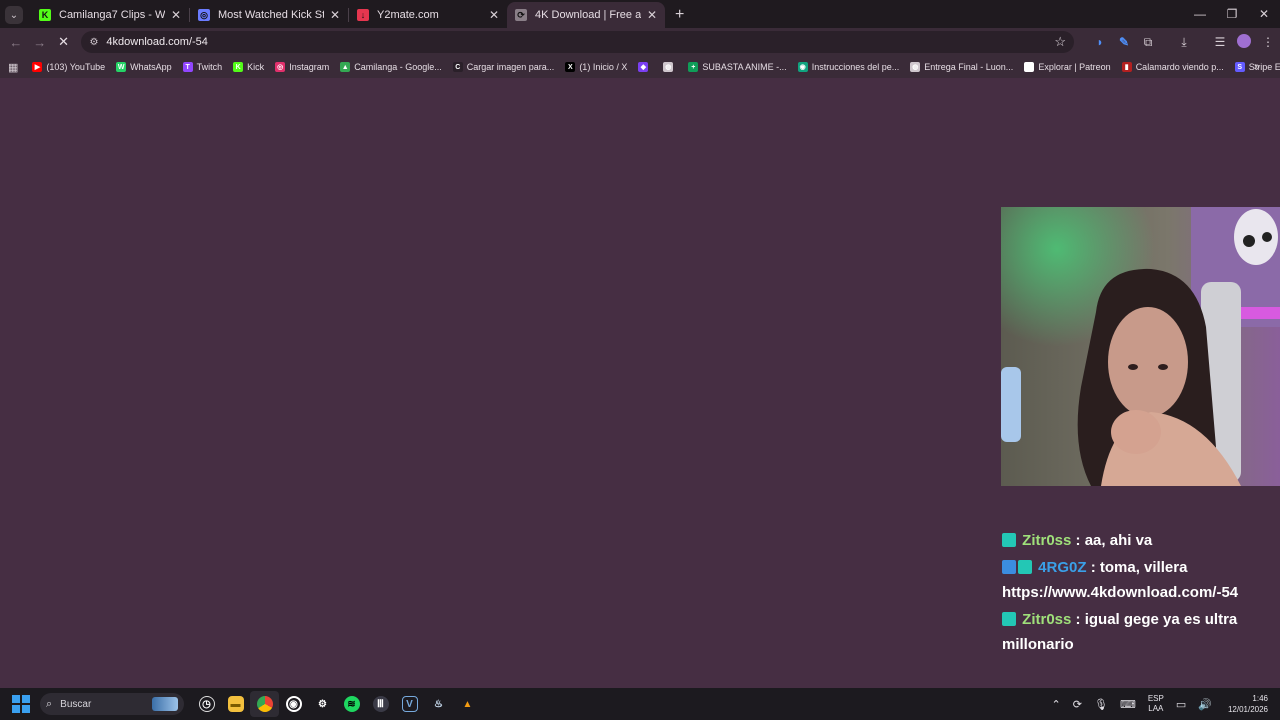 The width and height of the screenshot is (1280, 720). What do you see at coordinates (1077, 704) in the screenshot?
I see `sync-icon: ⟳` at bounding box center [1077, 704].